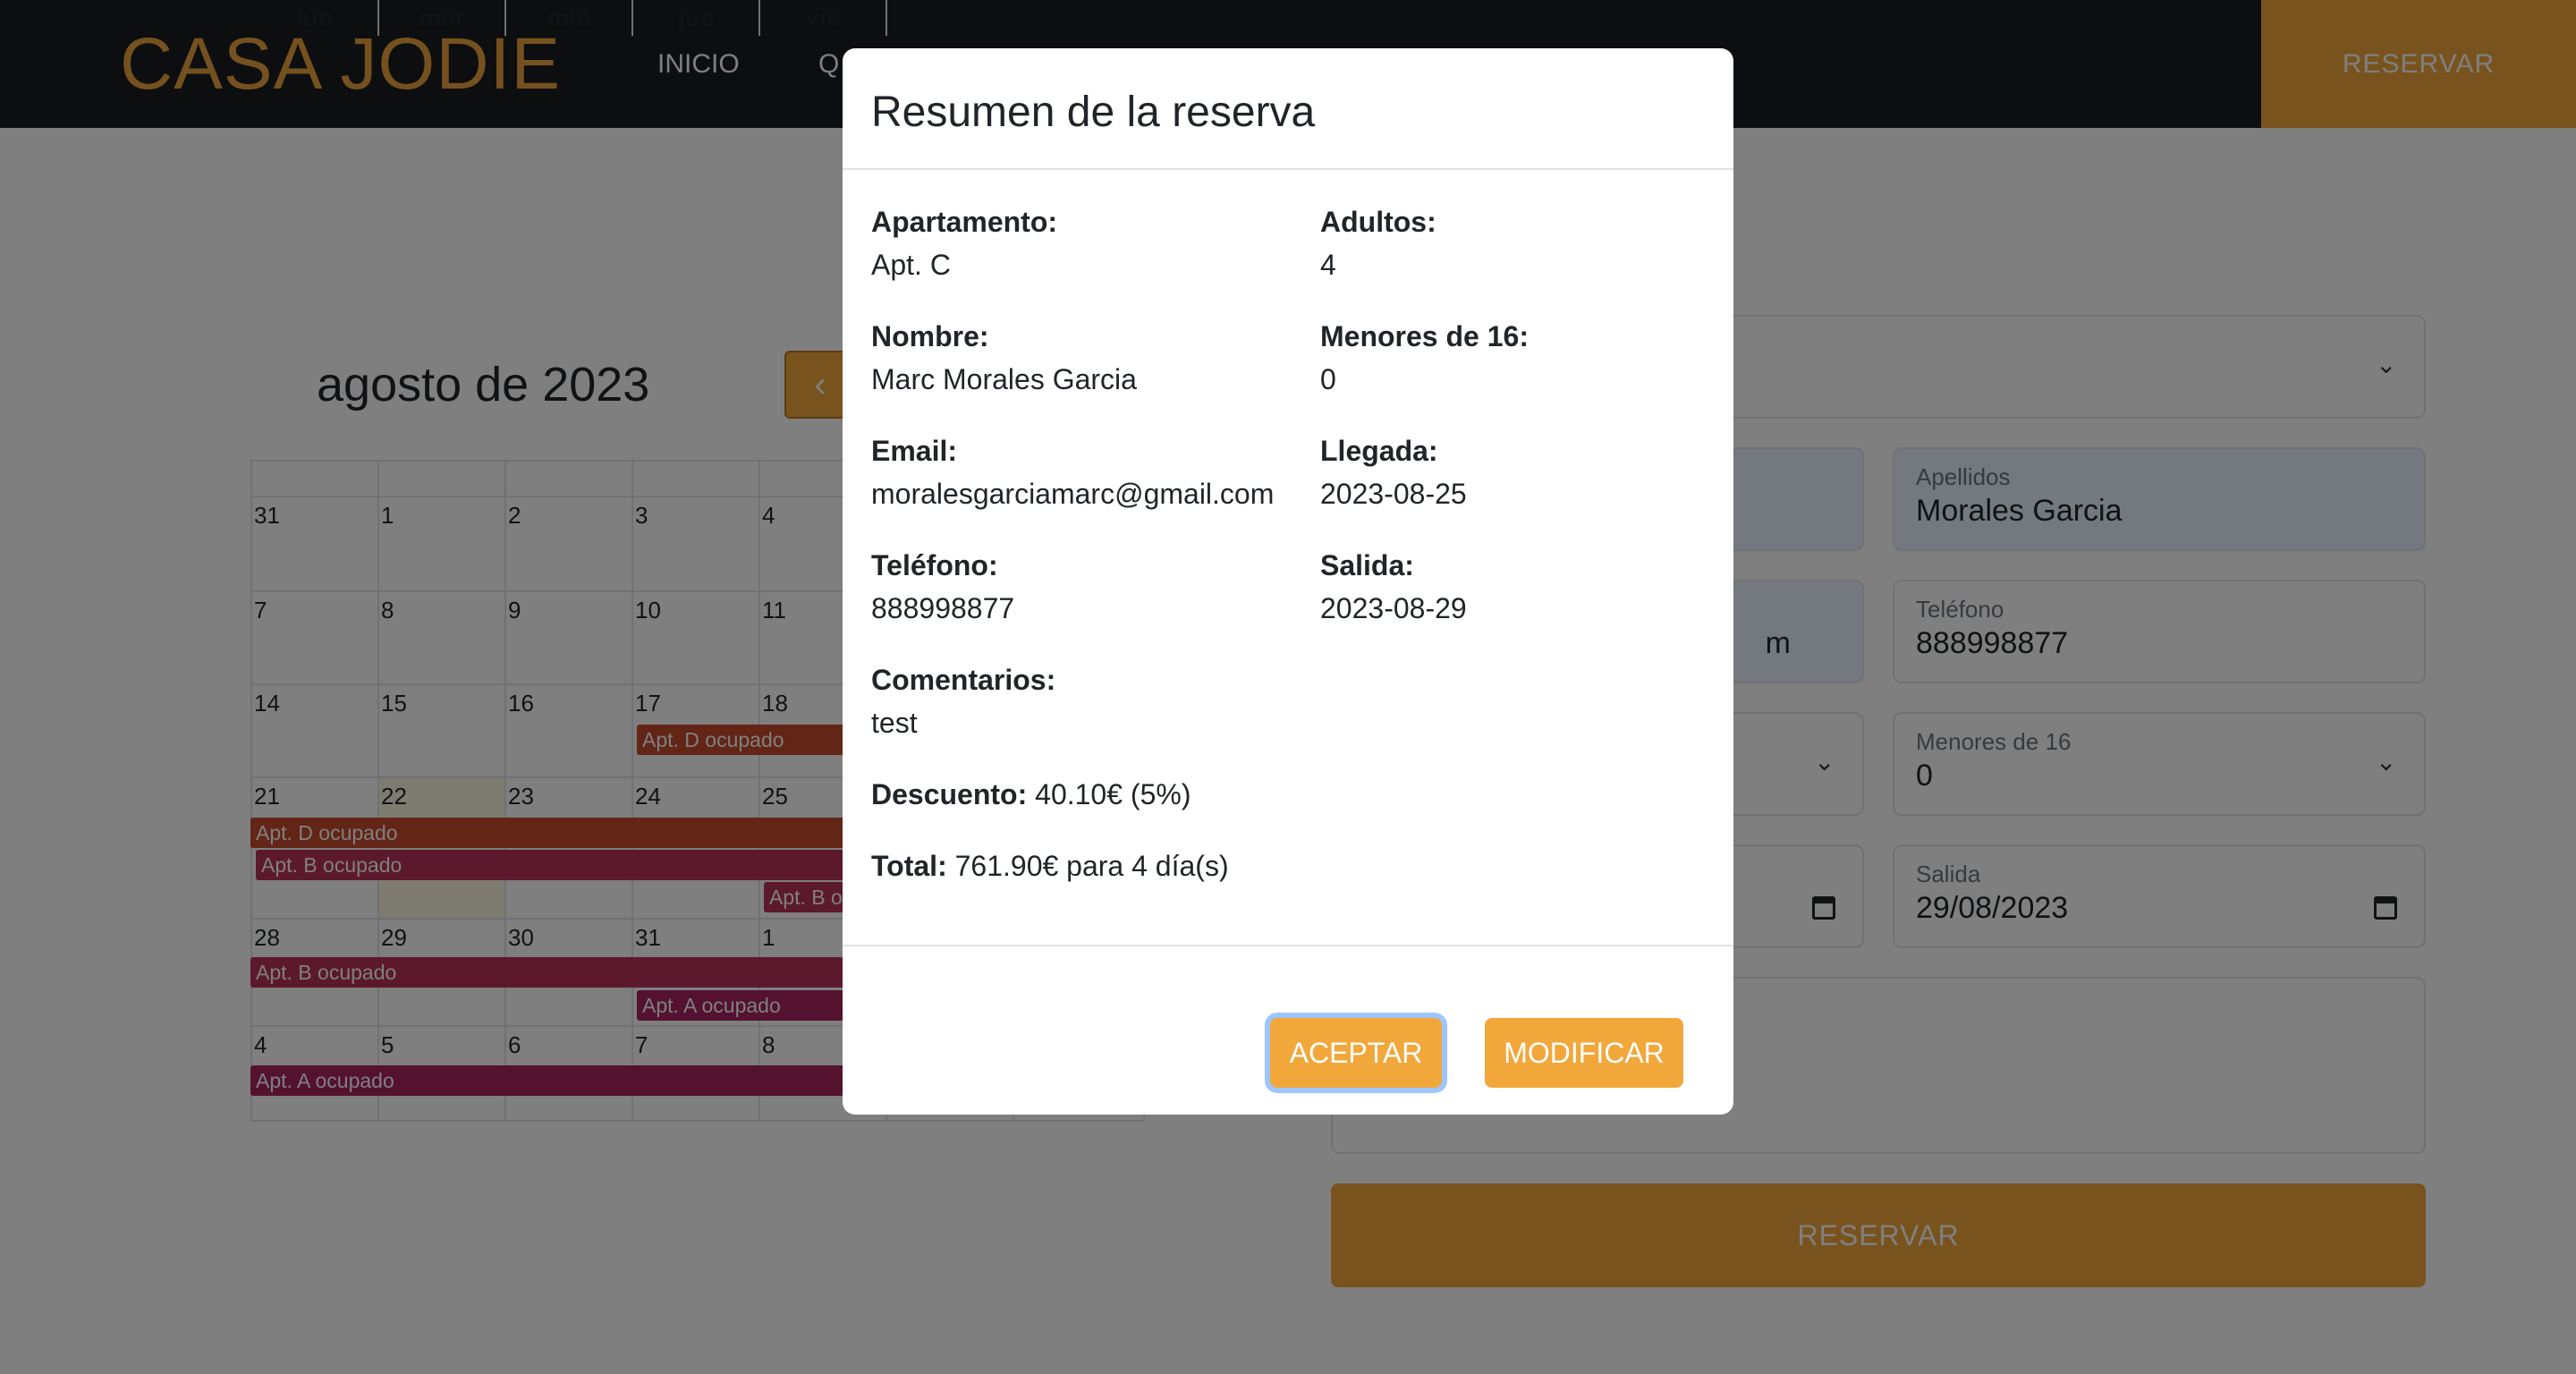 This screenshot has width=2576, height=1374. Describe the element at coordinates (1424, 336) in the screenshot. I see `menores-label: Menores de 16:` at that location.